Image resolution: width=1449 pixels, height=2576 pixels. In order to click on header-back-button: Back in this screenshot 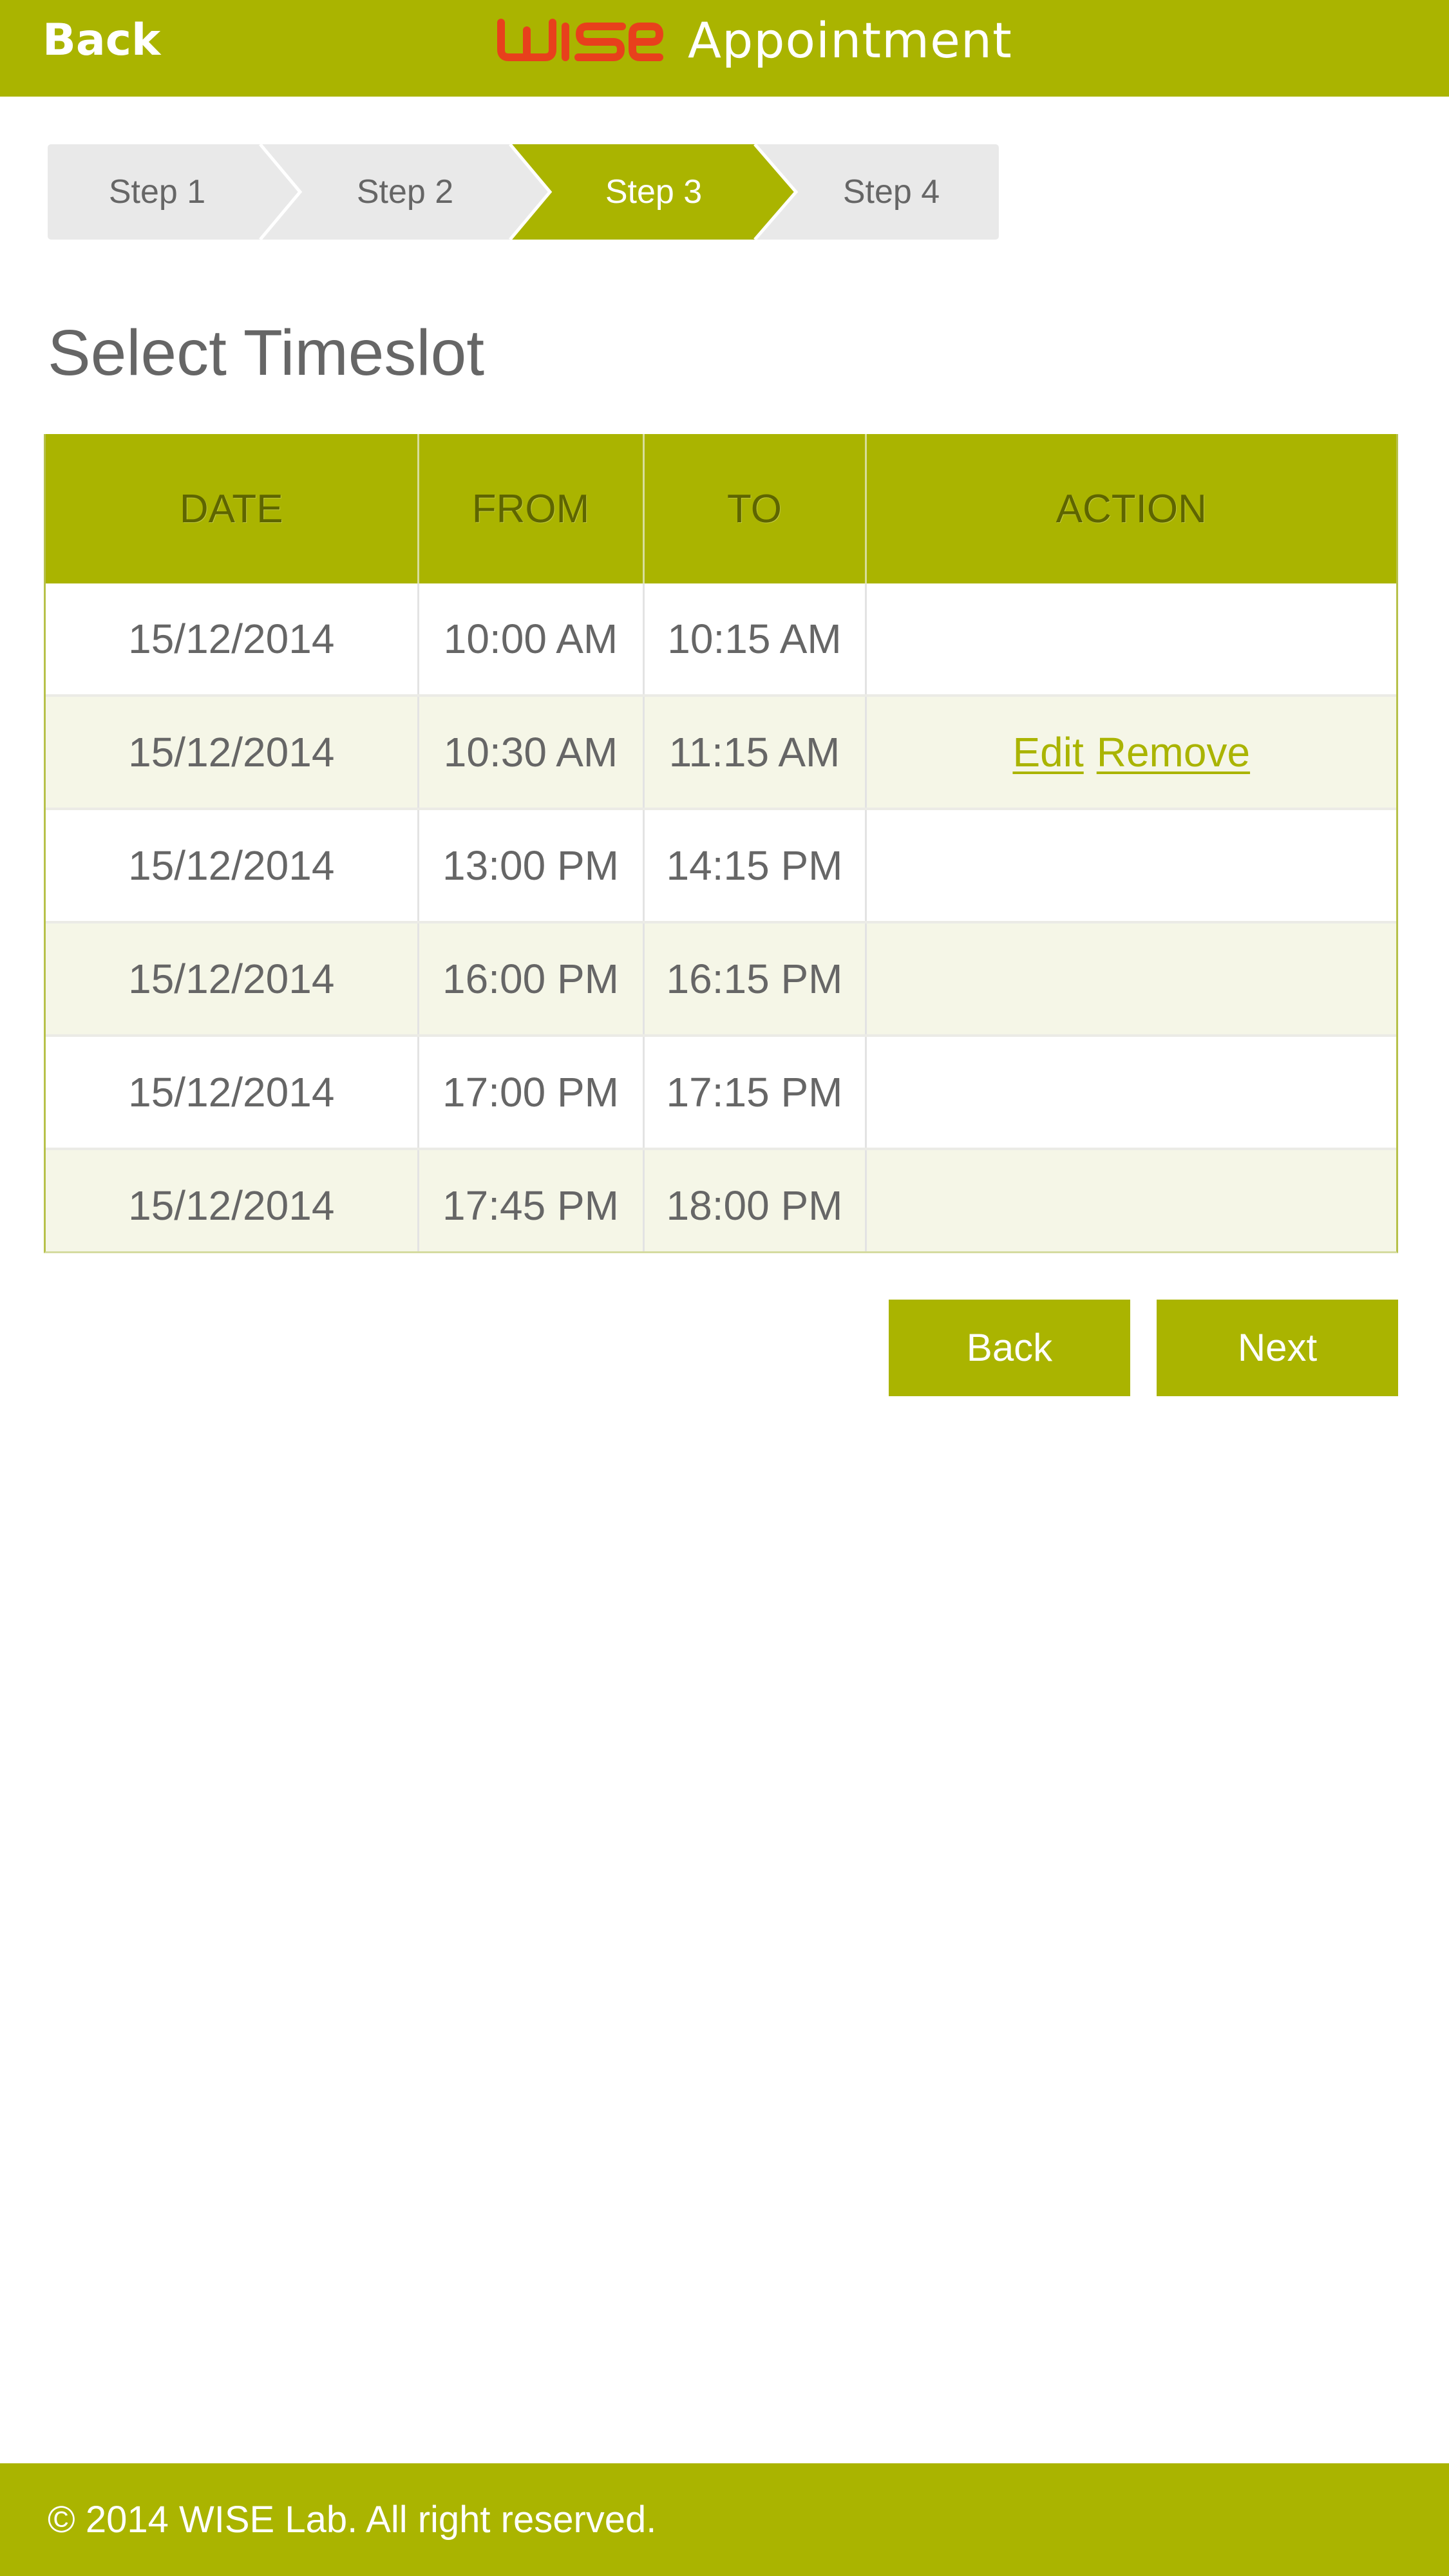, I will do `click(101, 40)`.